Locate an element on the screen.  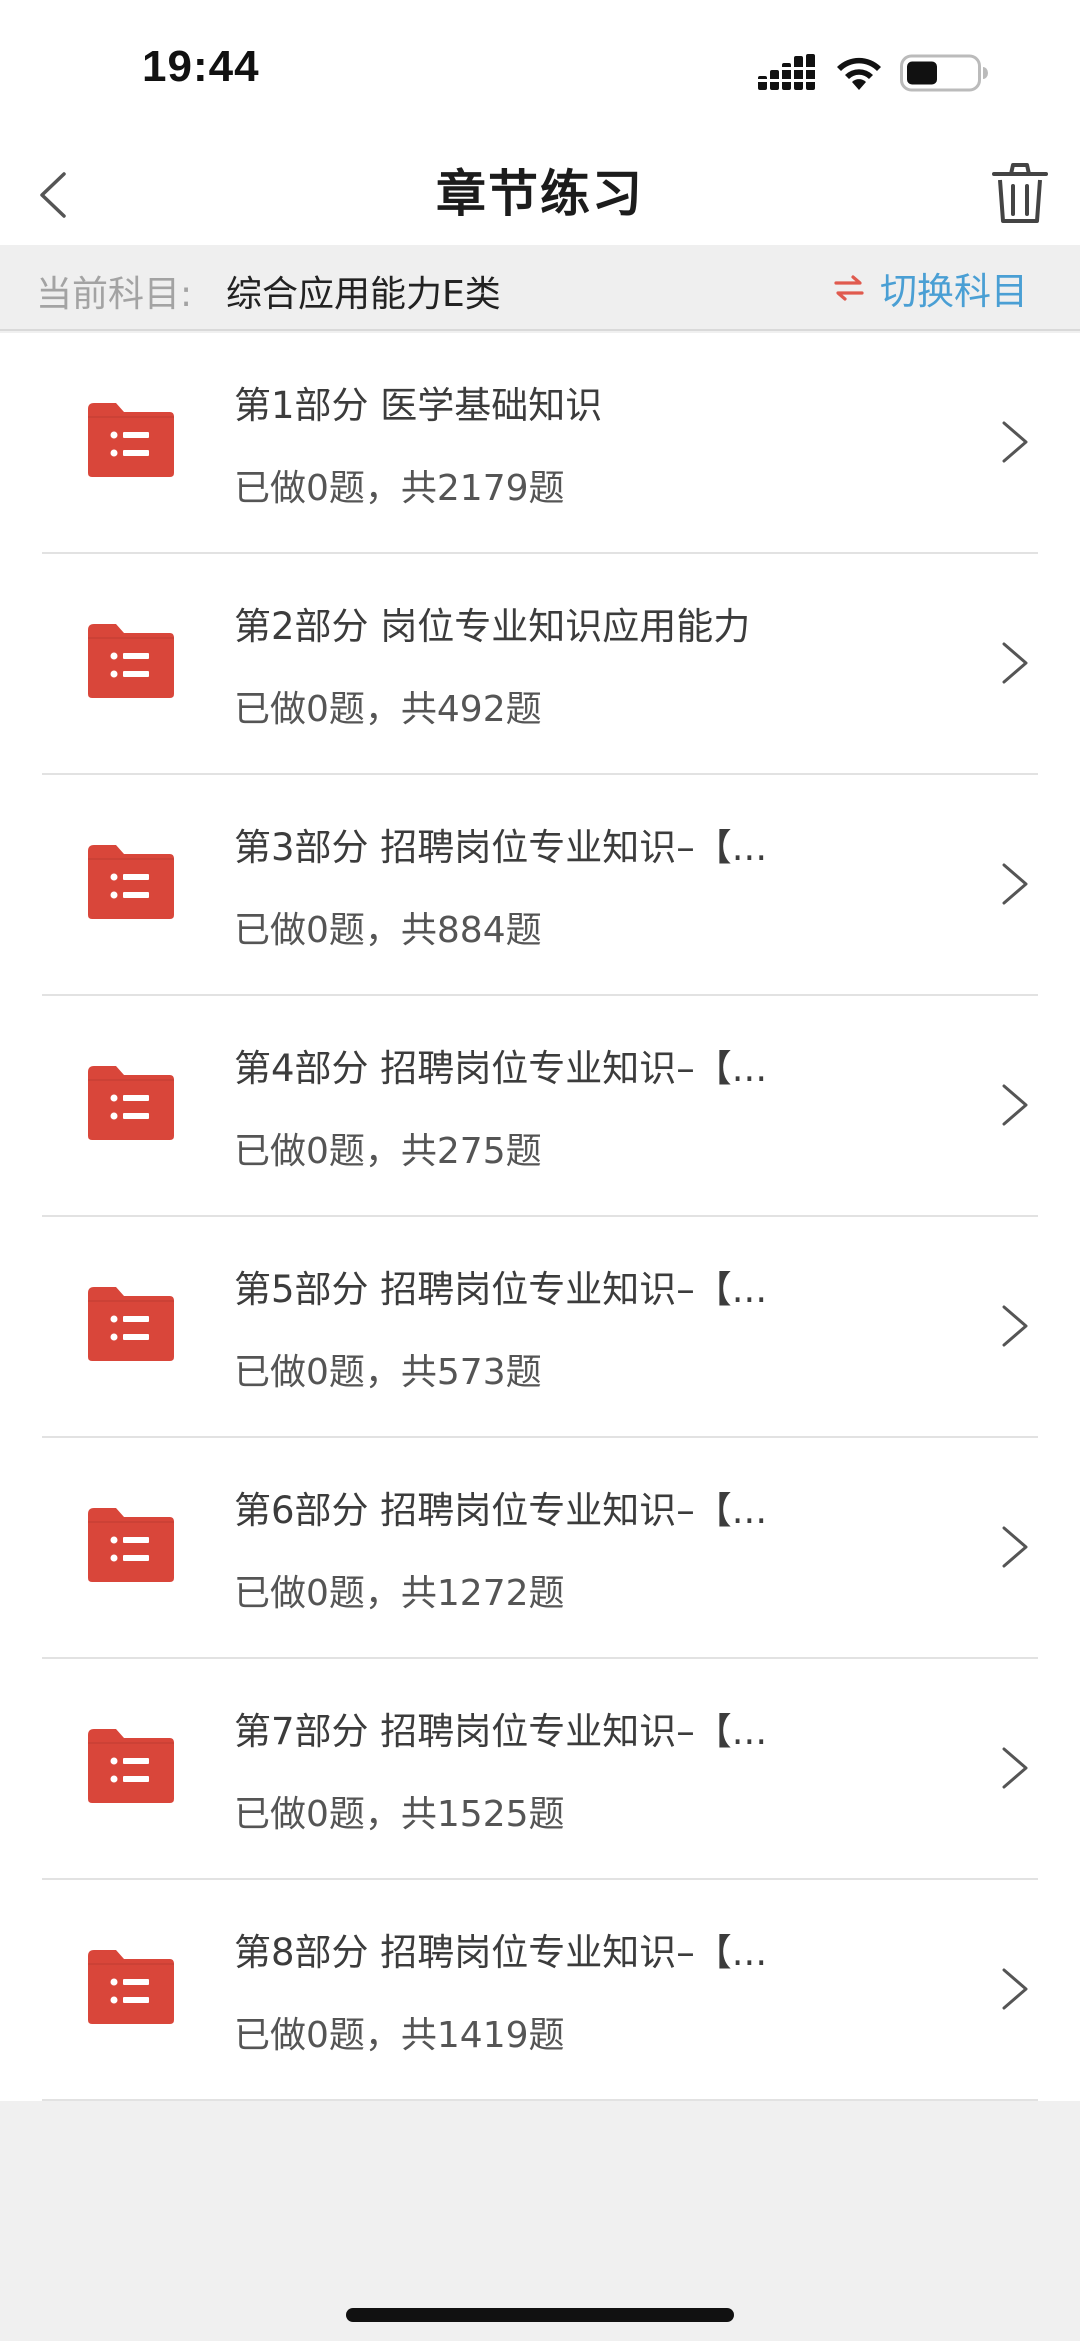
switch-subject-label: 切换科目 is located at coordinates (954, 291).